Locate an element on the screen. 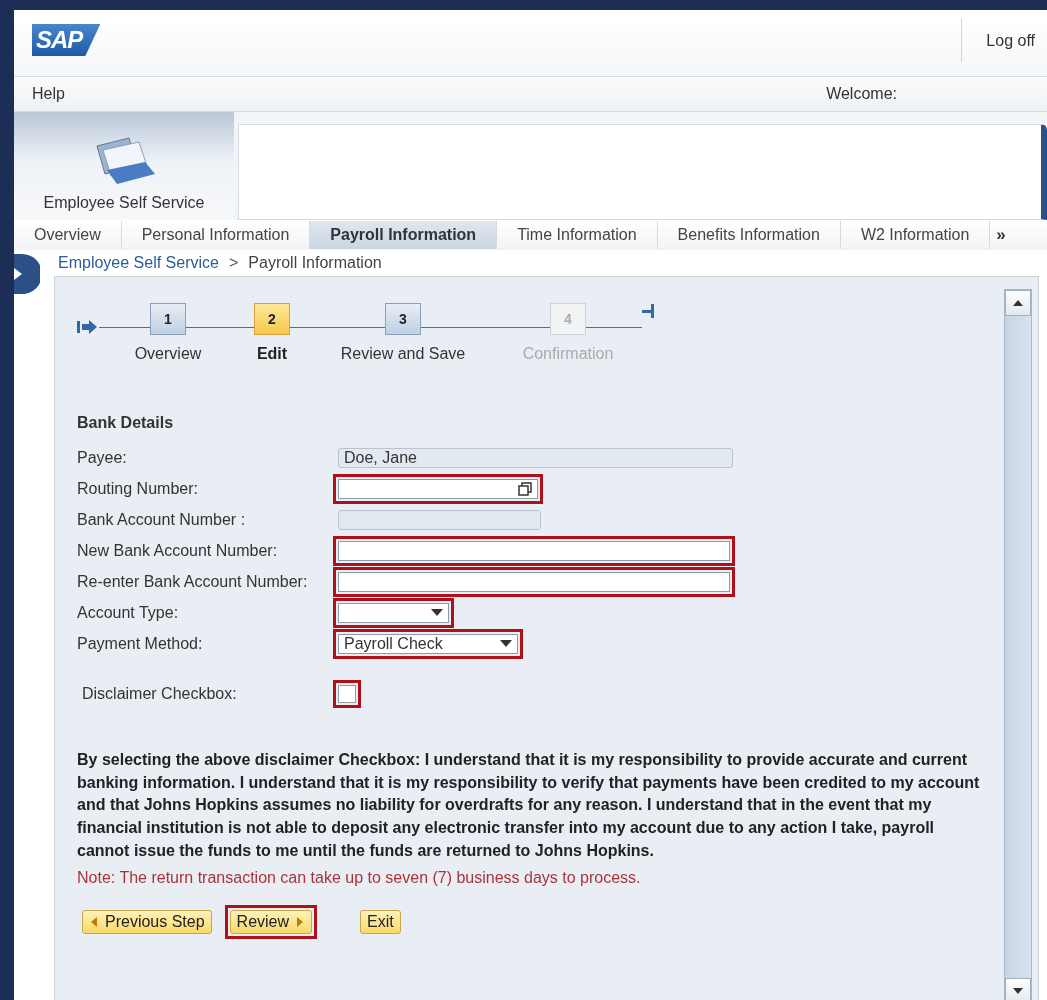 The width and height of the screenshot is (1047, 1000). nav-tab: Benefits Information is located at coordinates (749, 235).